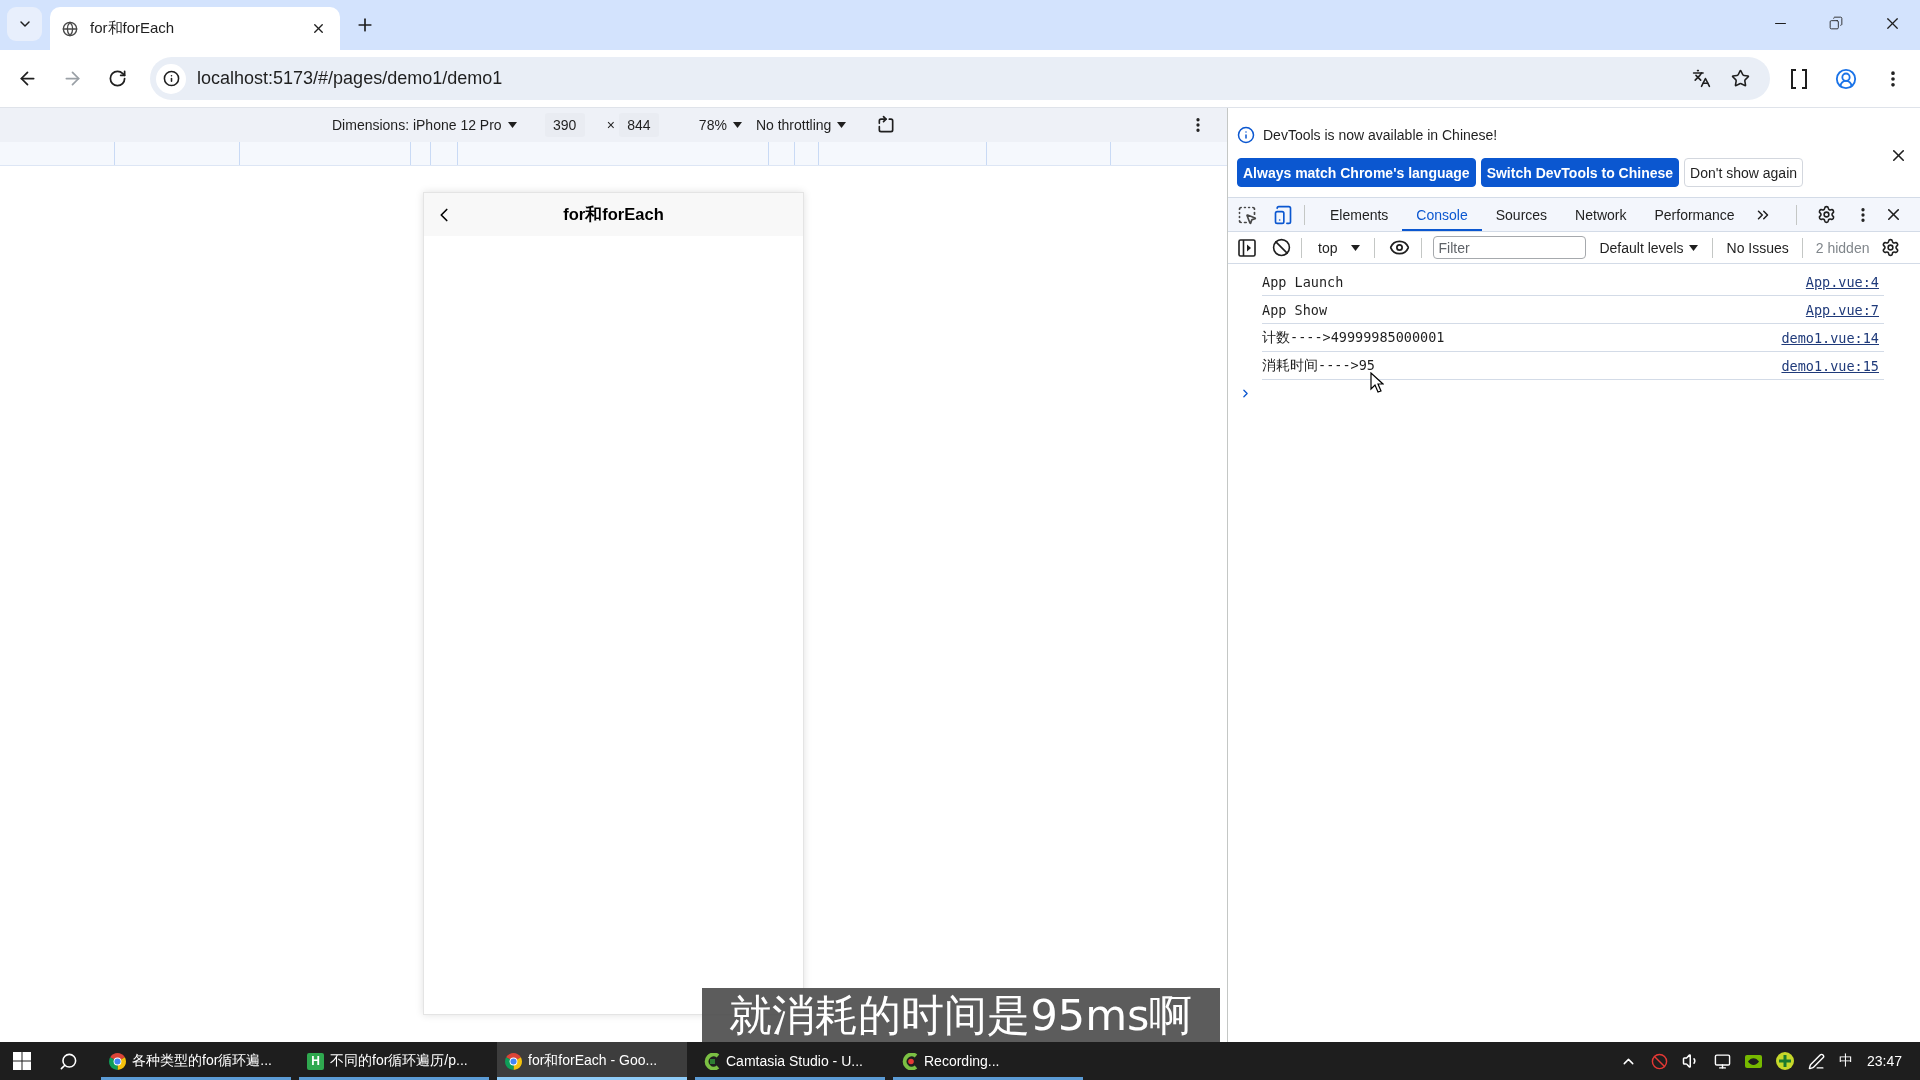 The width and height of the screenshot is (1920, 1080). What do you see at coordinates (1846, 78) in the screenshot?
I see `profile-avatar-icon` at bounding box center [1846, 78].